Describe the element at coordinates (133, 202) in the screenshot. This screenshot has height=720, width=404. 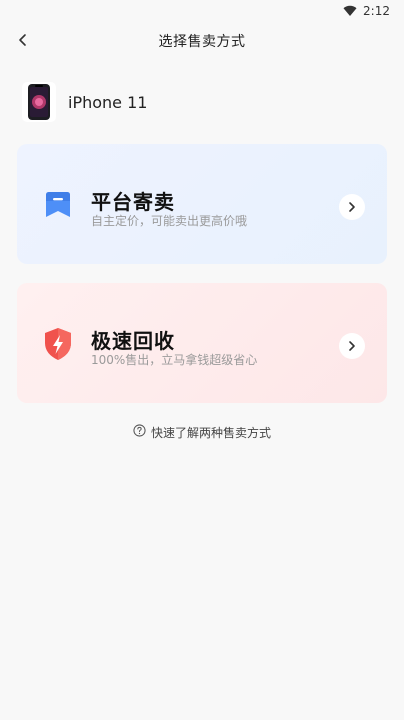
I see `platform-consignment-title: 平台寄卖` at that location.